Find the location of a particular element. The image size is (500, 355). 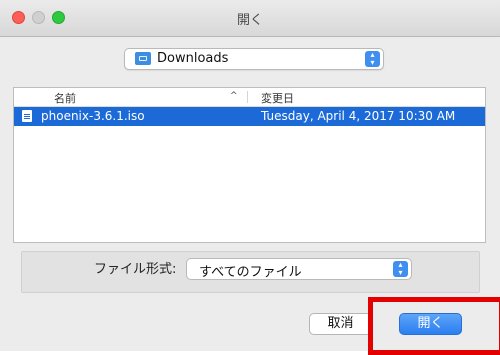

location-label: Downloads is located at coordinates (193, 58).